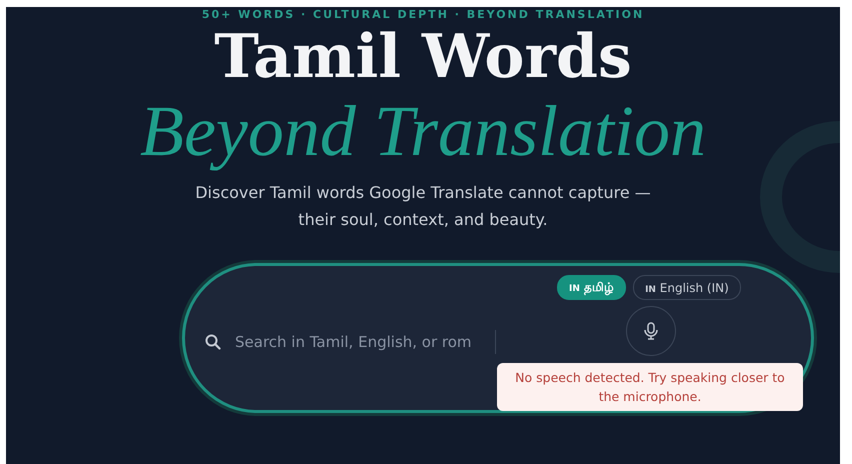 This screenshot has height=464, width=852. I want to click on search-icon, so click(213, 342).